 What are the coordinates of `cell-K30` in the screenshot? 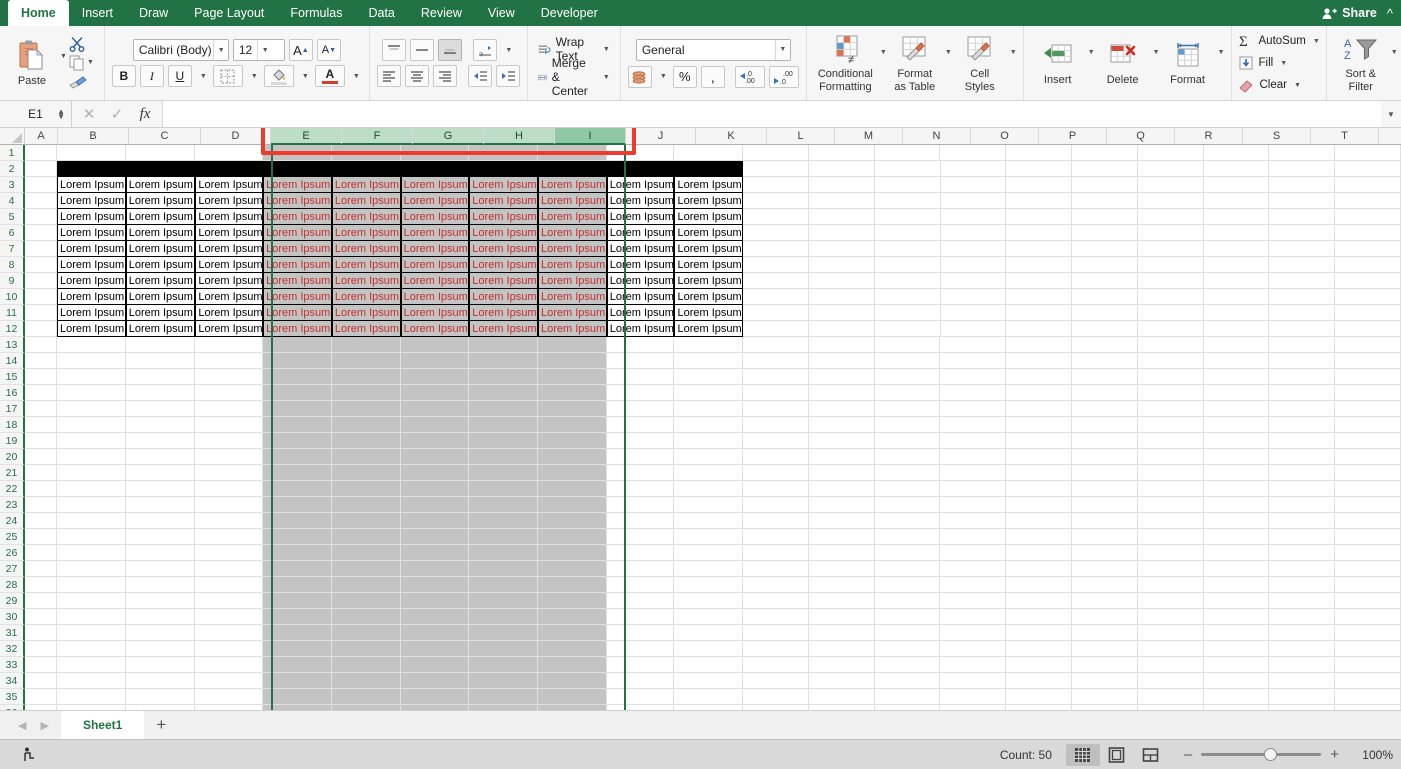 It's located at (709, 617).